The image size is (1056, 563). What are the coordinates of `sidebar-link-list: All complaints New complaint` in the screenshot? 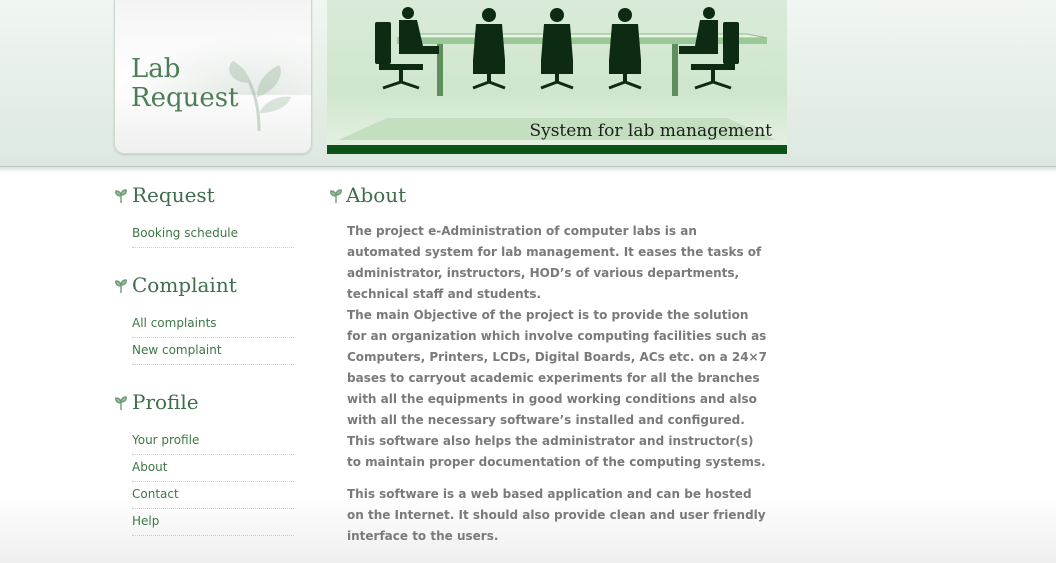 It's located at (204, 338).